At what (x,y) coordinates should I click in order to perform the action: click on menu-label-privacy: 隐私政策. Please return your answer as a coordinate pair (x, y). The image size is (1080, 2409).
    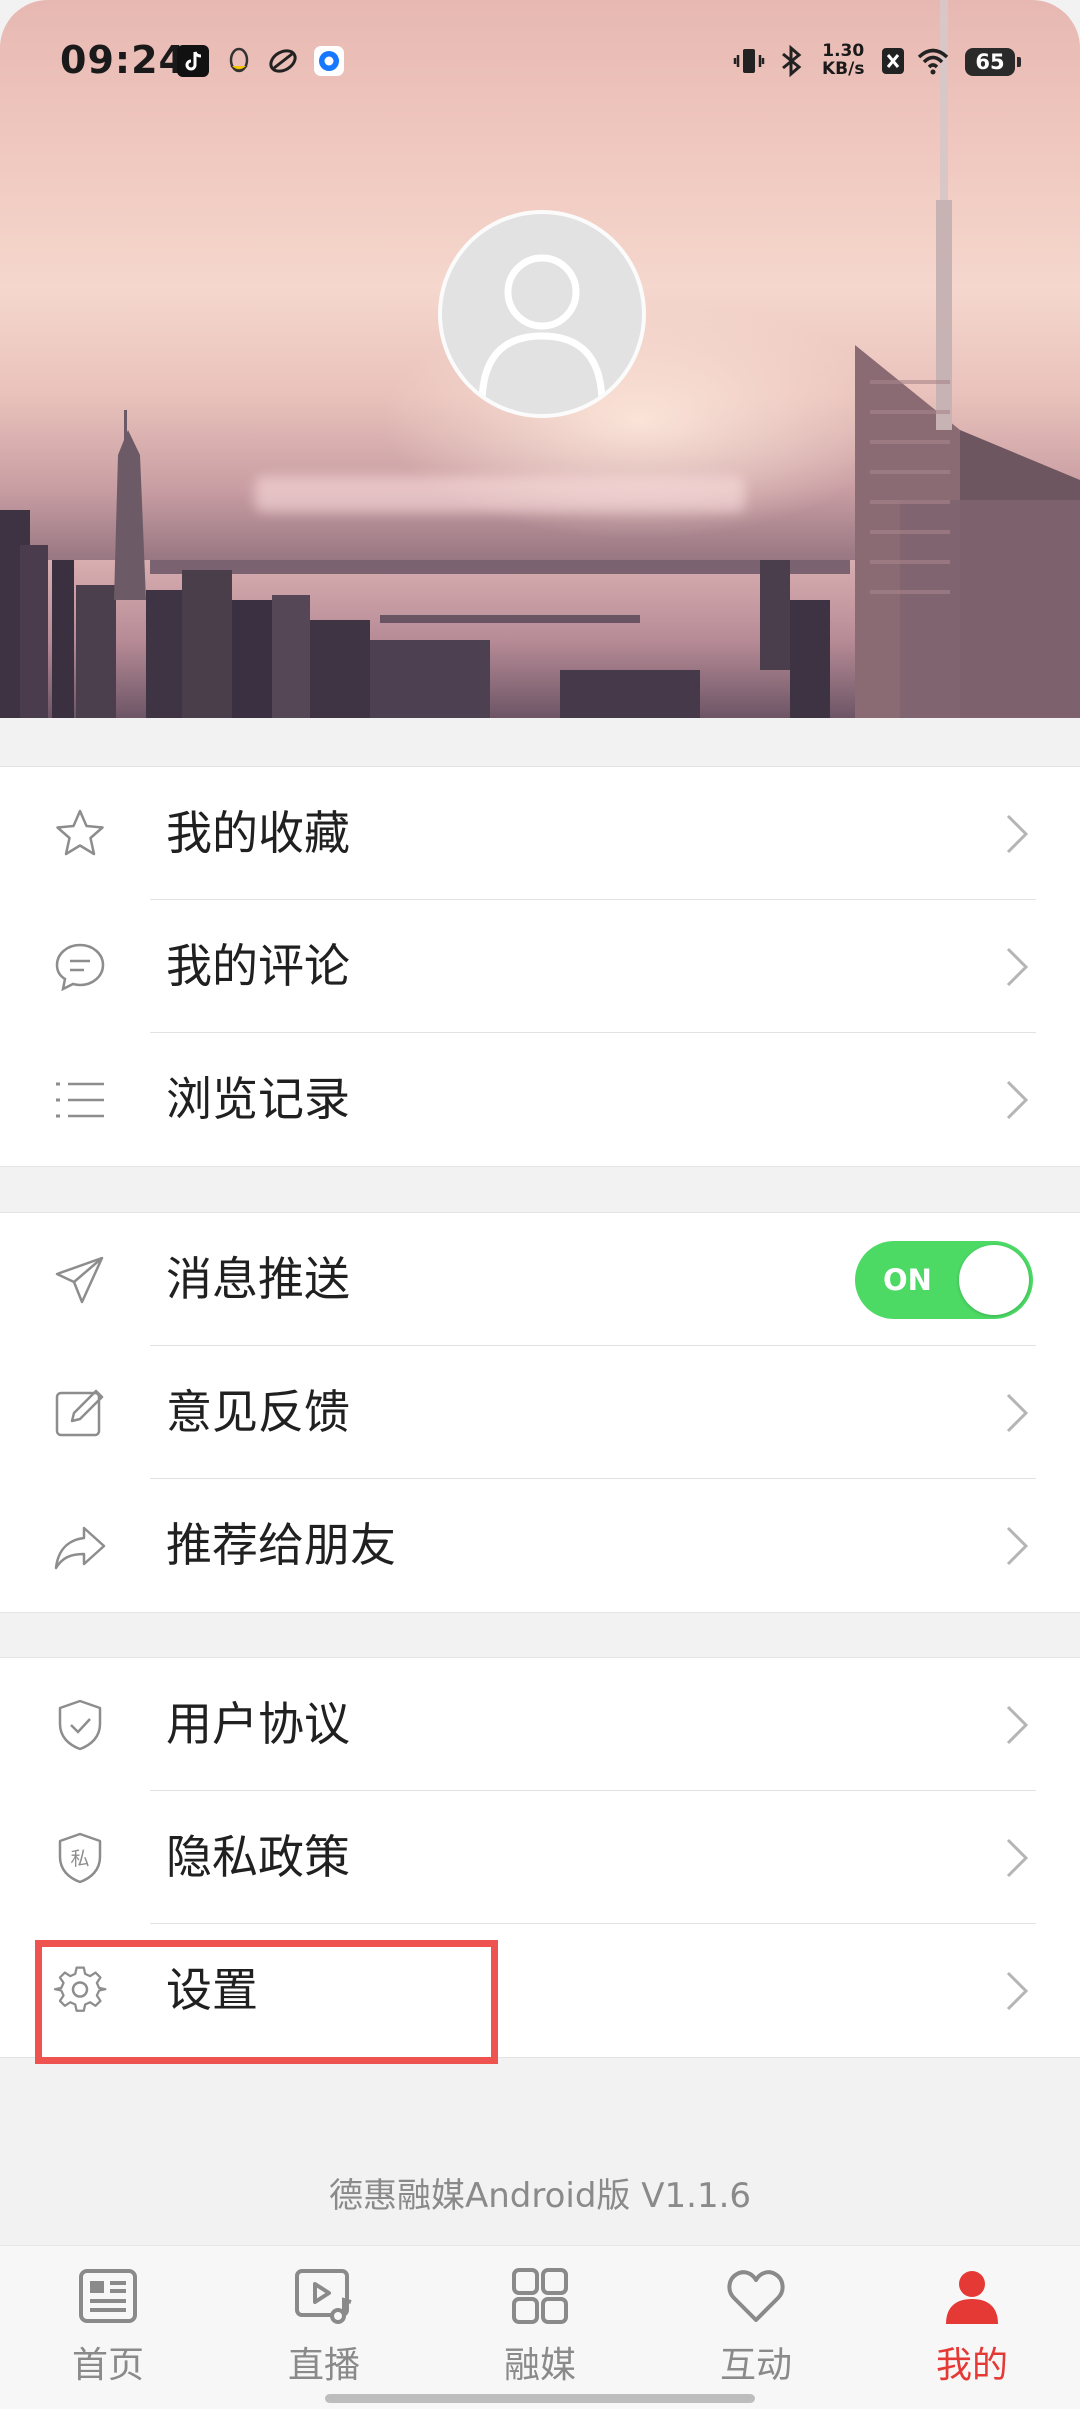
    Looking at the image, I should click on (258, 1857).